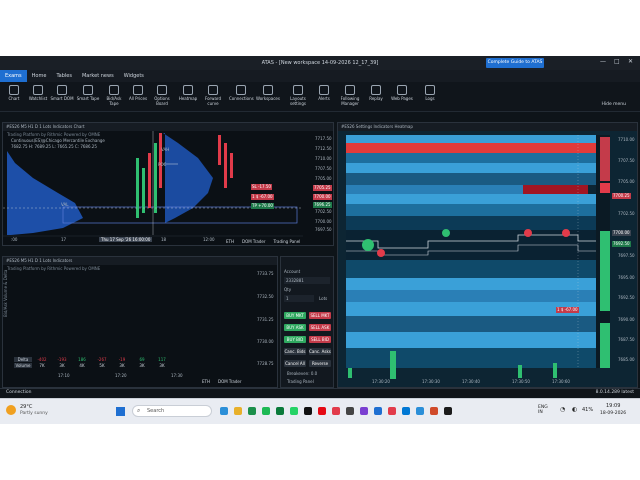  I want to click on minimize-icon: —, so click(603, 61).